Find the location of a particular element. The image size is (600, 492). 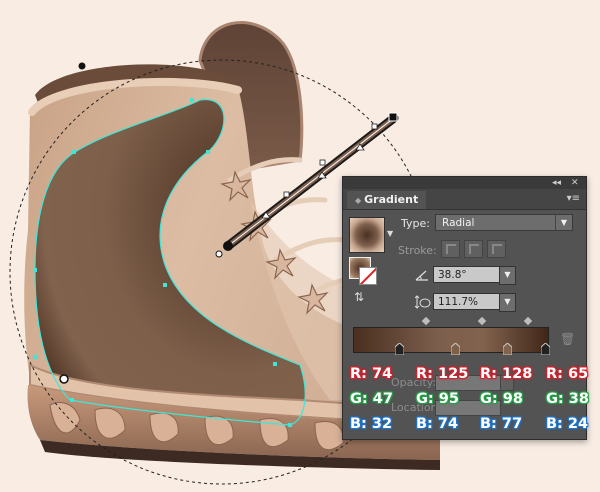

type-value: Radial is located at coordinates (458, 223).